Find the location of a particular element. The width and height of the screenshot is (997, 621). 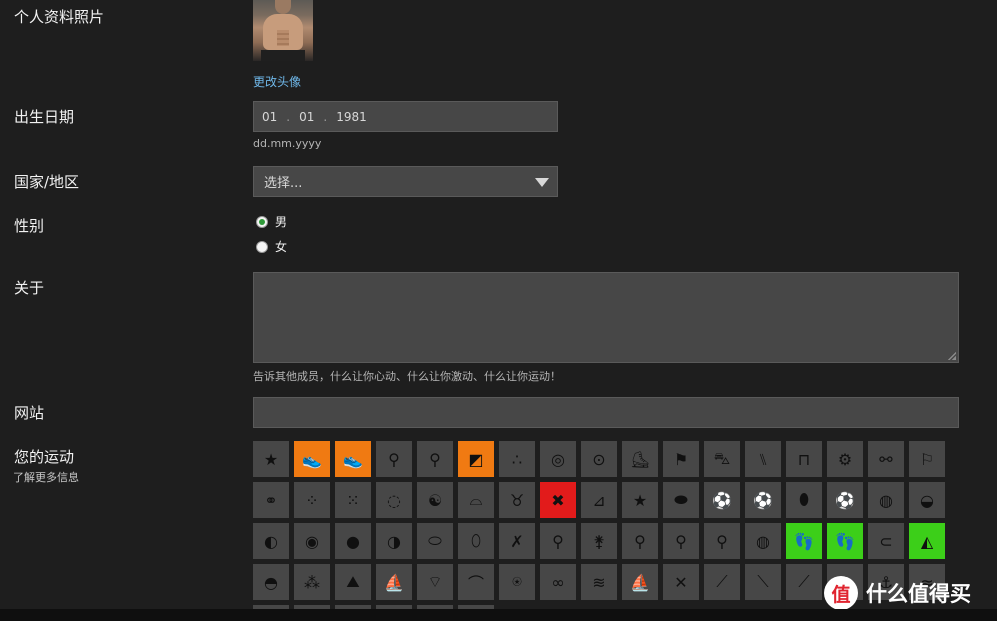

yin-yang-icon: ☯ is located at coordinates (435, 500).